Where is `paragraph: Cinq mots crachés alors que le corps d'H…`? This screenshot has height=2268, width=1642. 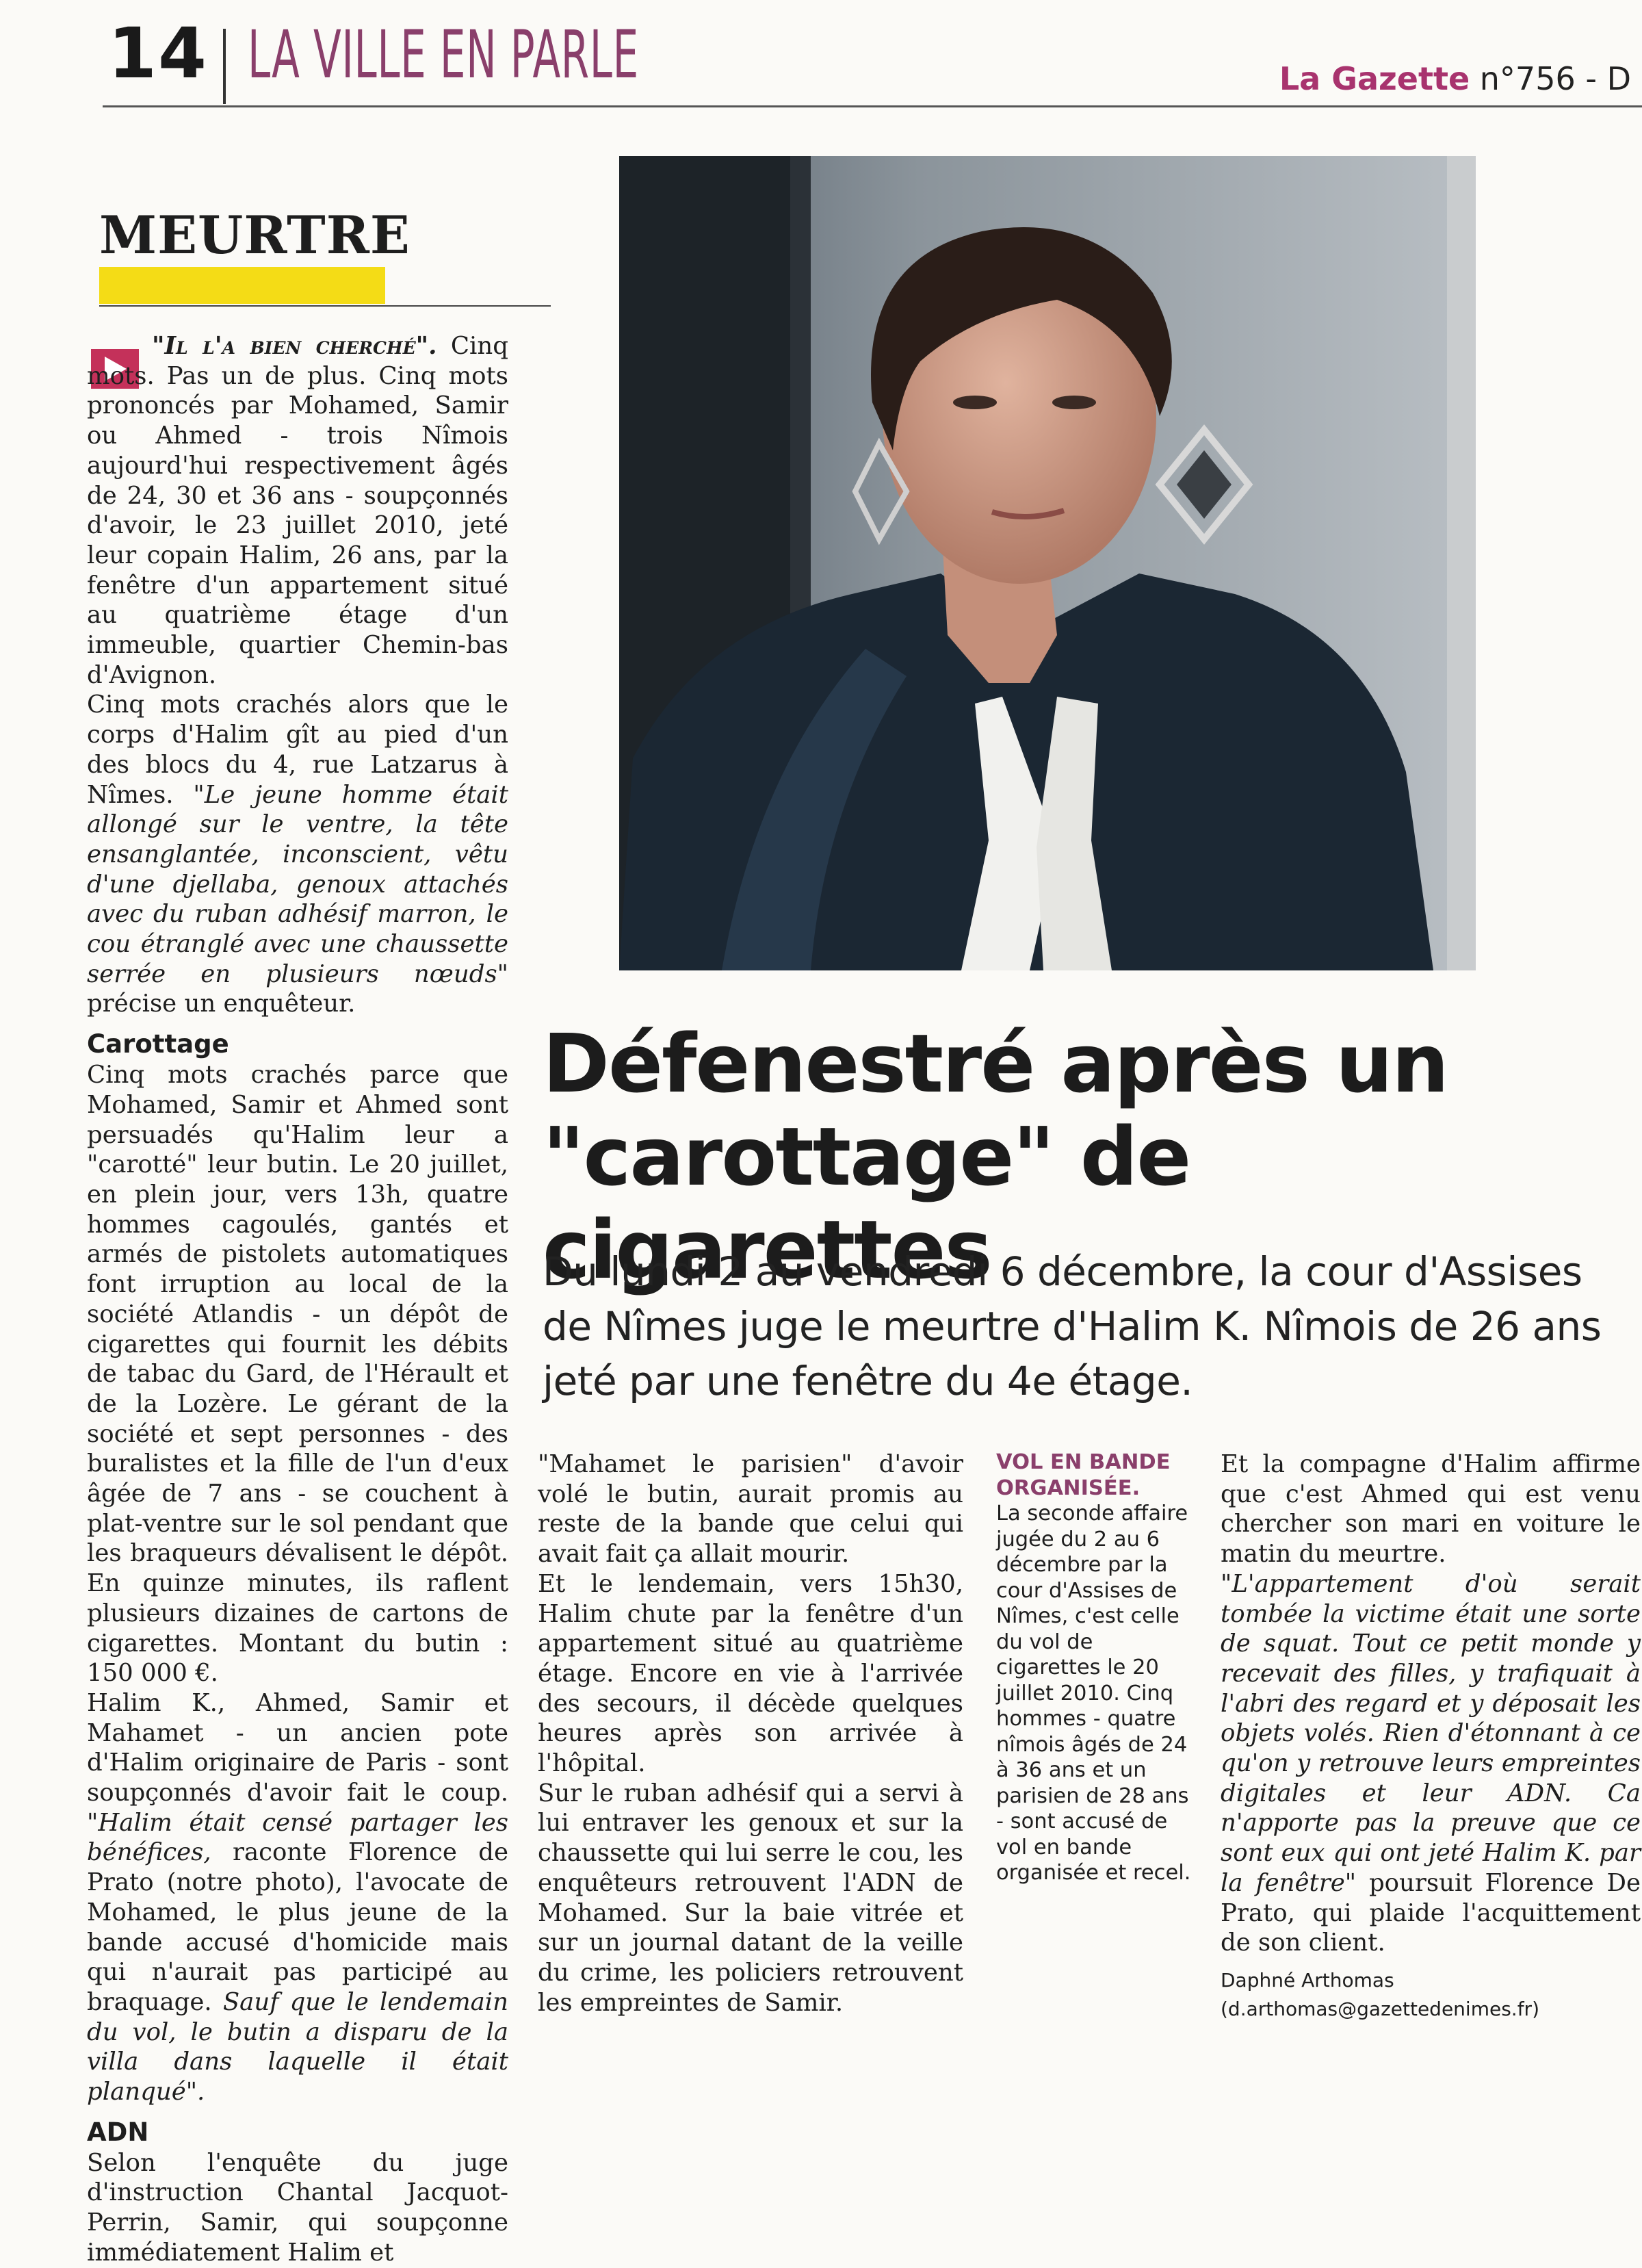
paragraph: Cinq mots crachés alors que le corps d'H… is located at coordinates (297, 854).